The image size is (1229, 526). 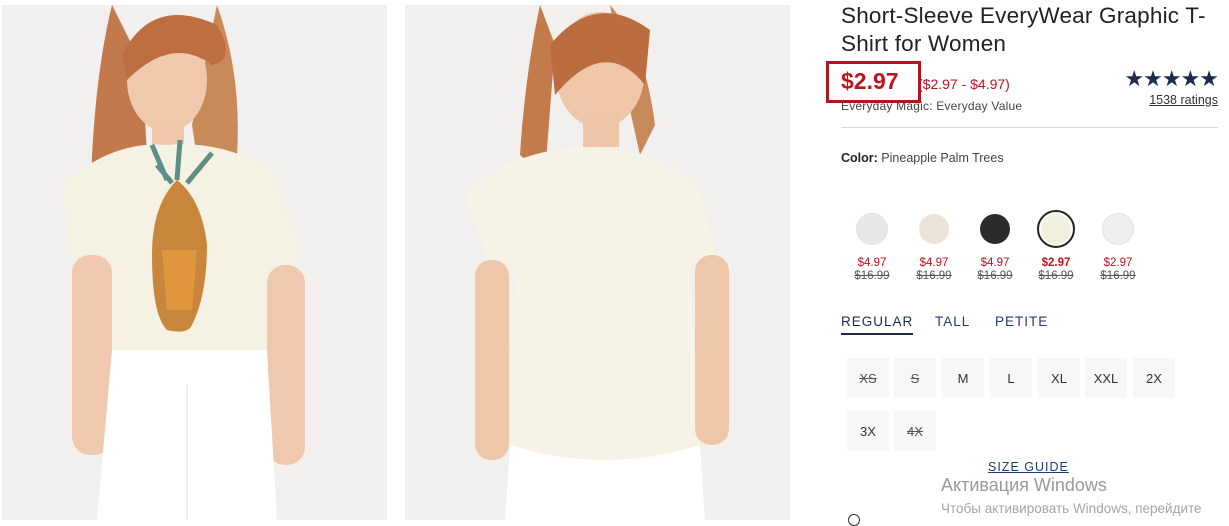 I want to click on ratings-link: 1538 ratings, so click(x=1183, y=100).